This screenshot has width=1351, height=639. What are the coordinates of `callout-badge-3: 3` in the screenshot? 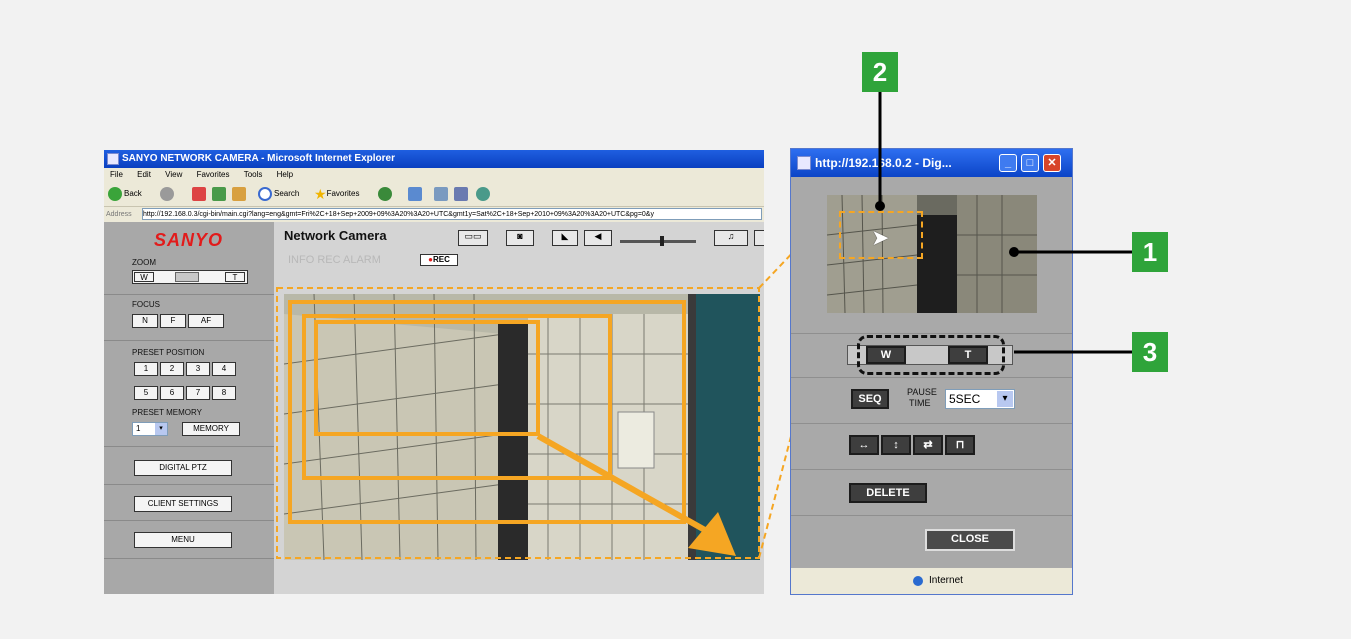 It's located at (1150, 352).